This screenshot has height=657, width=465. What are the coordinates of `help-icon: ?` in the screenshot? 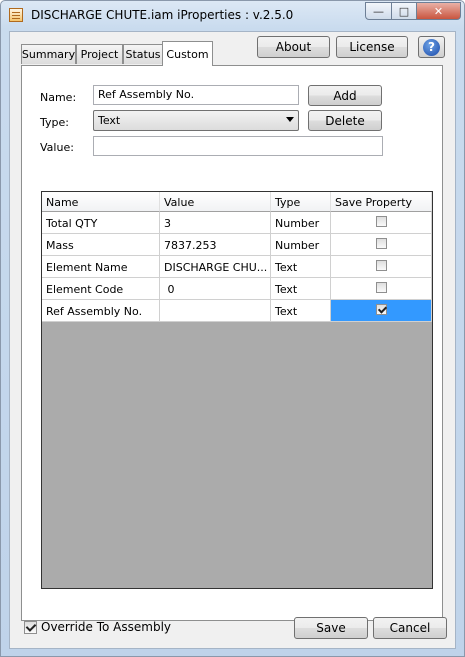 It's located at (431, 47).